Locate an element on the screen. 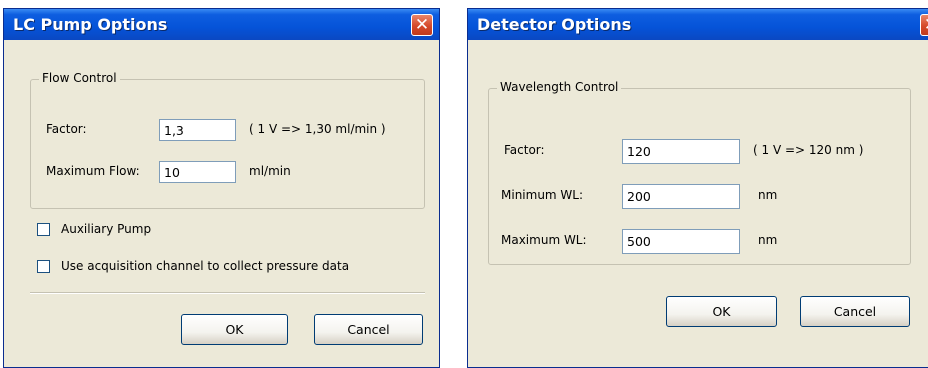 The height and width of the screenshot is (368, 928). max-flow-unit: ml/min is located at coordinates (270, 171).